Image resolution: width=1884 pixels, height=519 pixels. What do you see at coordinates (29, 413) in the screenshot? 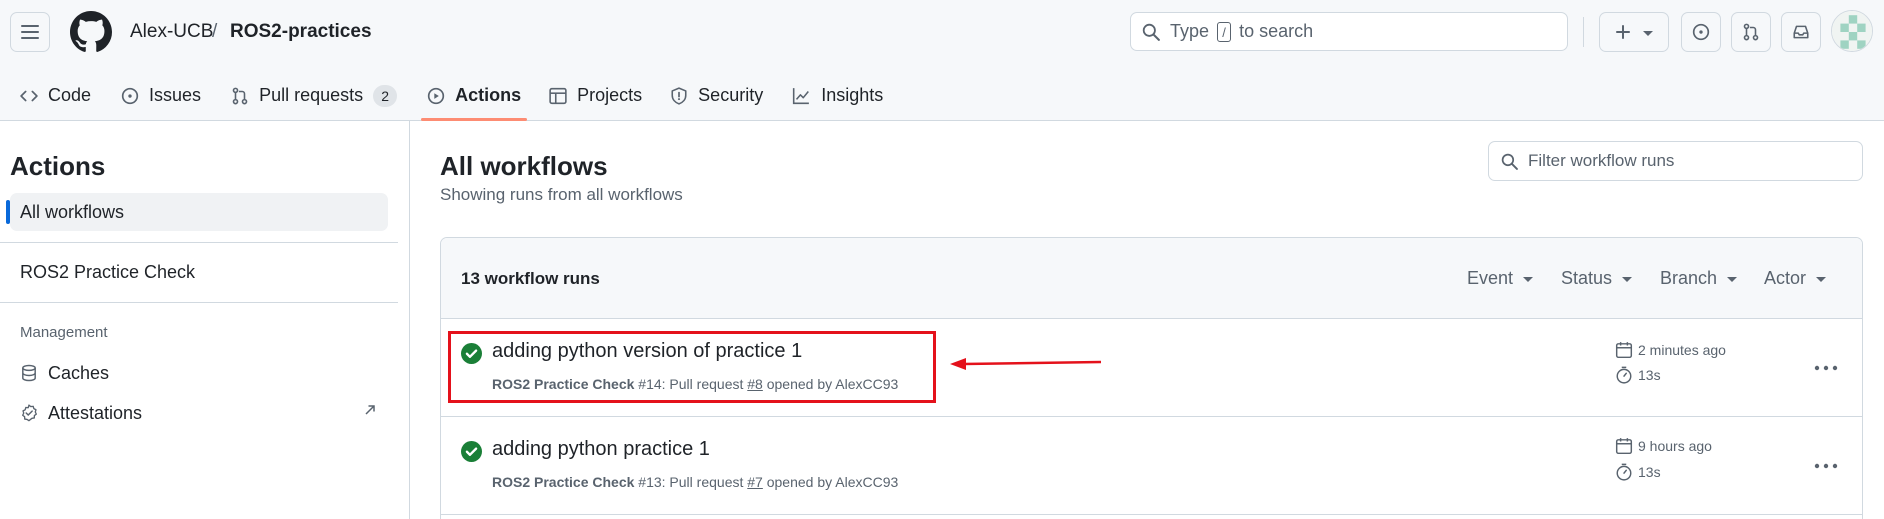
I see `verified-icon` at bounding box center [29, 413].